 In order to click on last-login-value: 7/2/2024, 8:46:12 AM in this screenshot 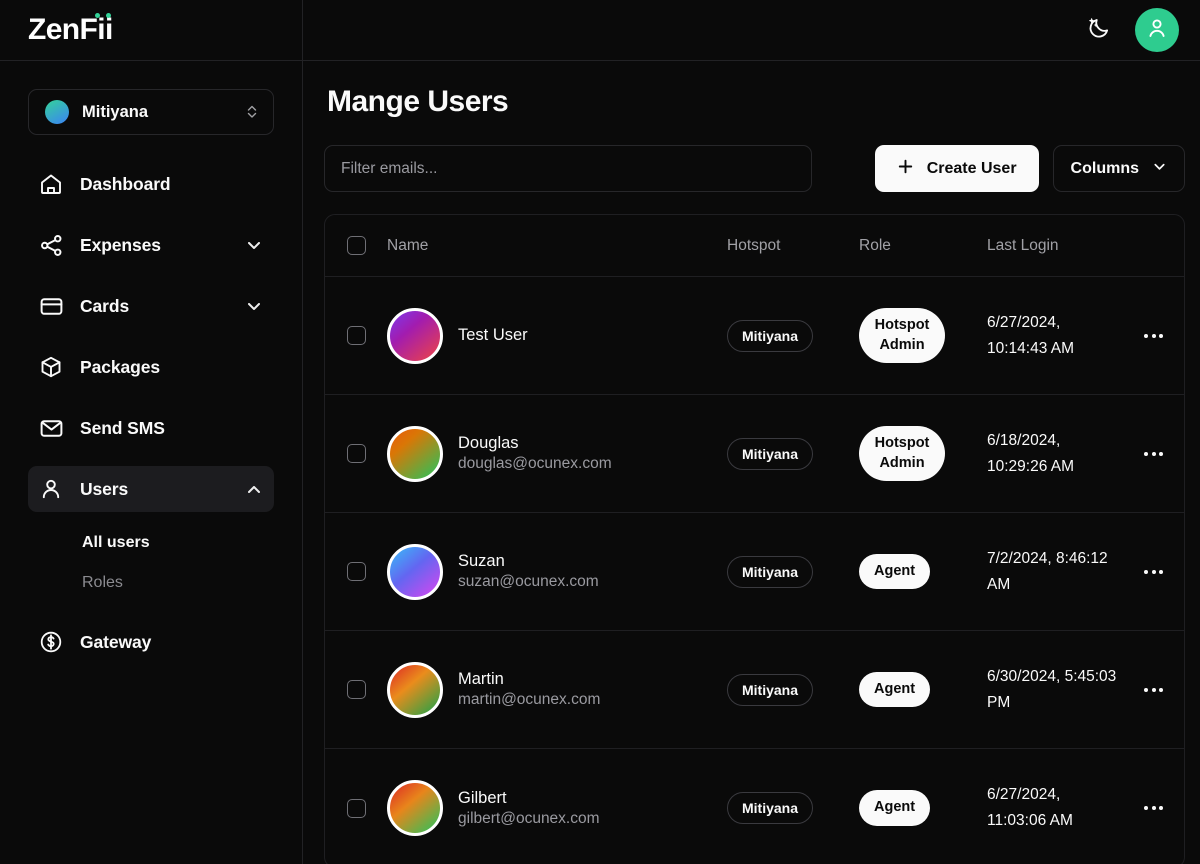, I will do `click(1047, 571)`.